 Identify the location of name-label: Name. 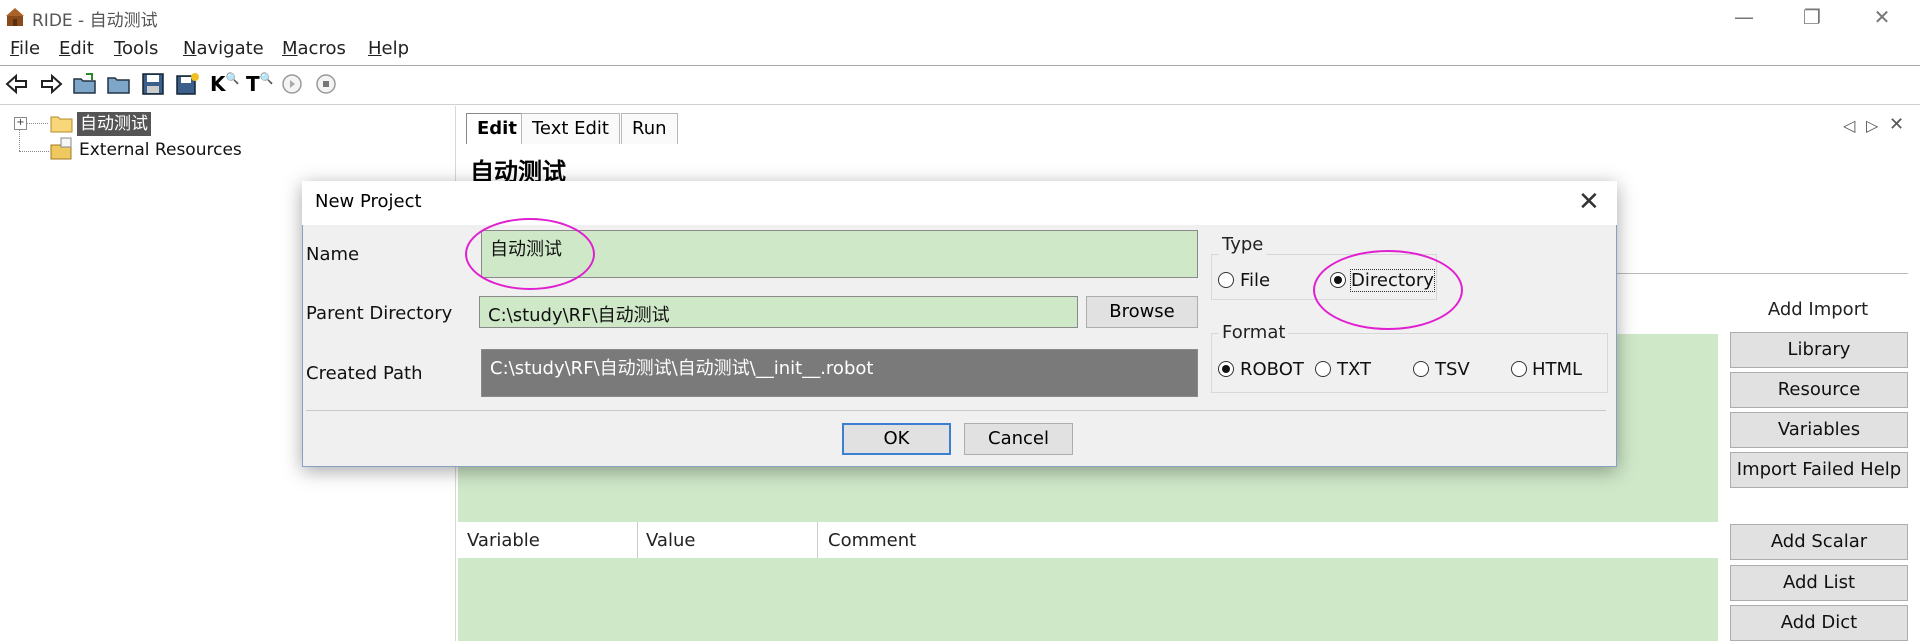
(333, 254).